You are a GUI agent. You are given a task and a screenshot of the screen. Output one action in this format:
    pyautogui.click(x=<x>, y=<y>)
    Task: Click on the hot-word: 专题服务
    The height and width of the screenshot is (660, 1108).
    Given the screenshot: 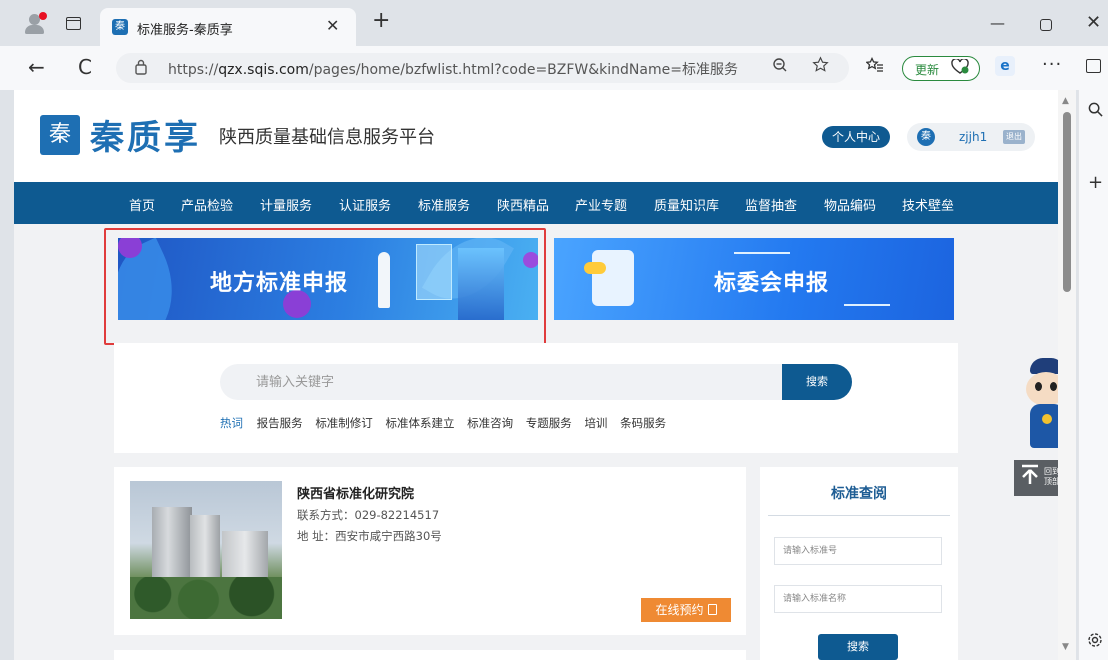 What is the action you would take?
    pyautogui.click(x=549, y=423)
    